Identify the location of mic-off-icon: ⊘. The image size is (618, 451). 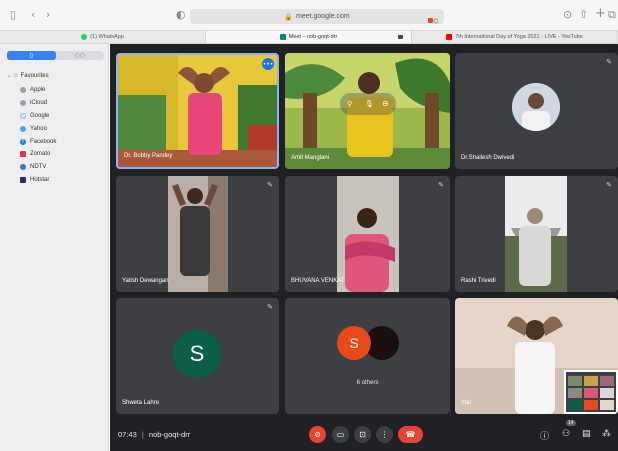
(317, 434).